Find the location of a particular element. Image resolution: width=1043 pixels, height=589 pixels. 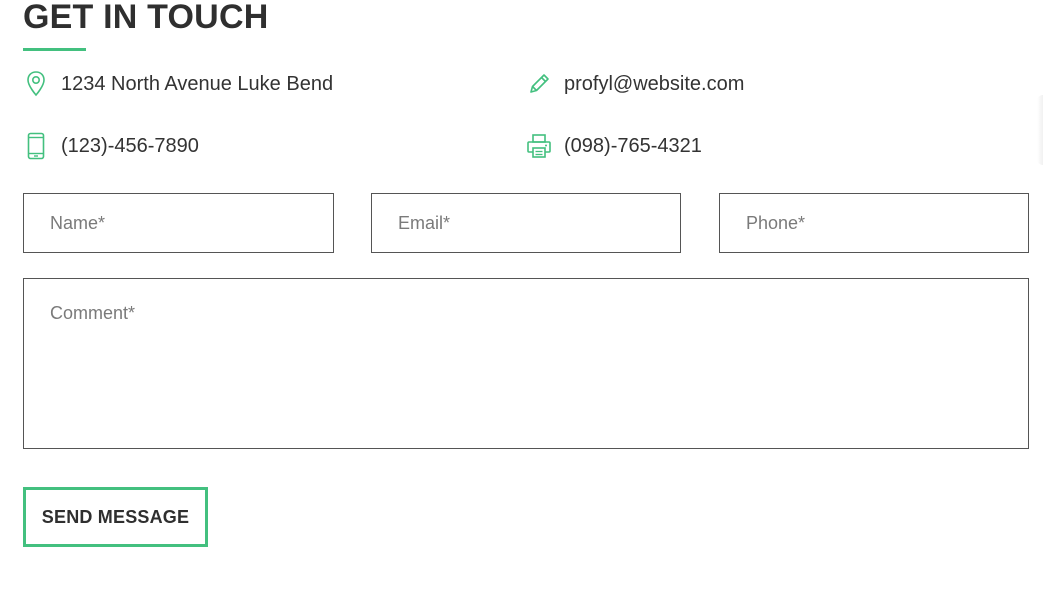

printer-icon is located at coordinates (539, 146).